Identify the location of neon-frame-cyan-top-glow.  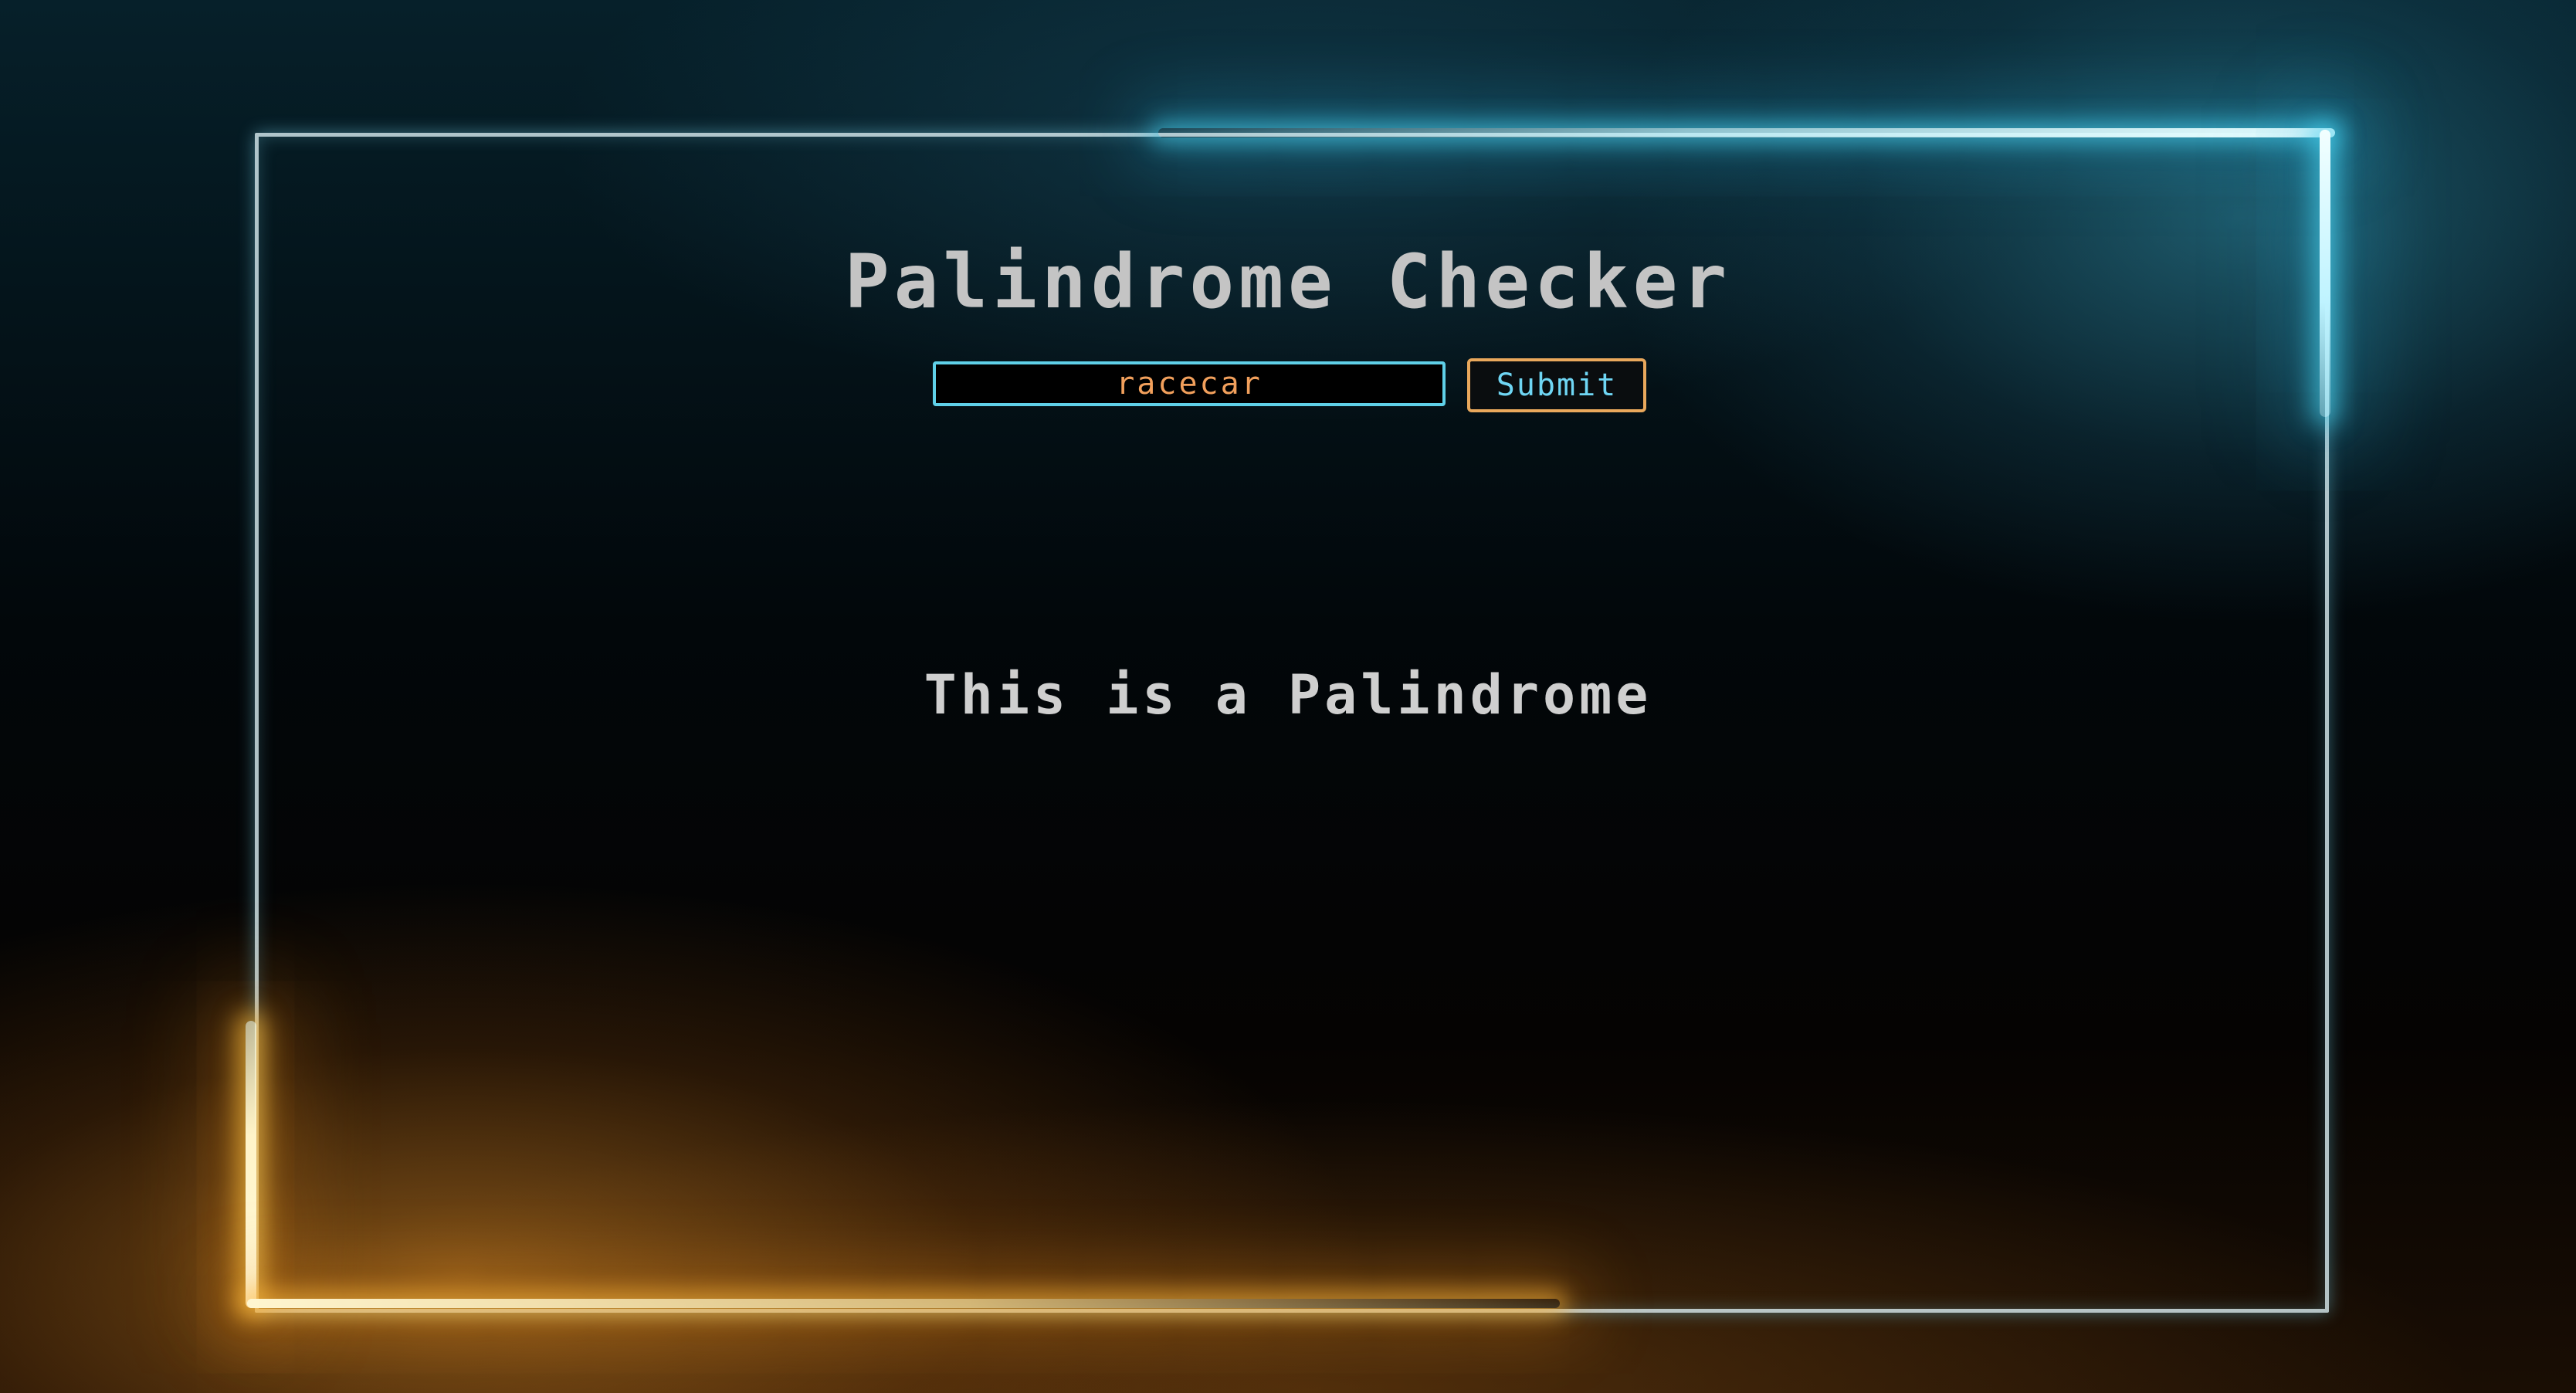
(1746, 133).